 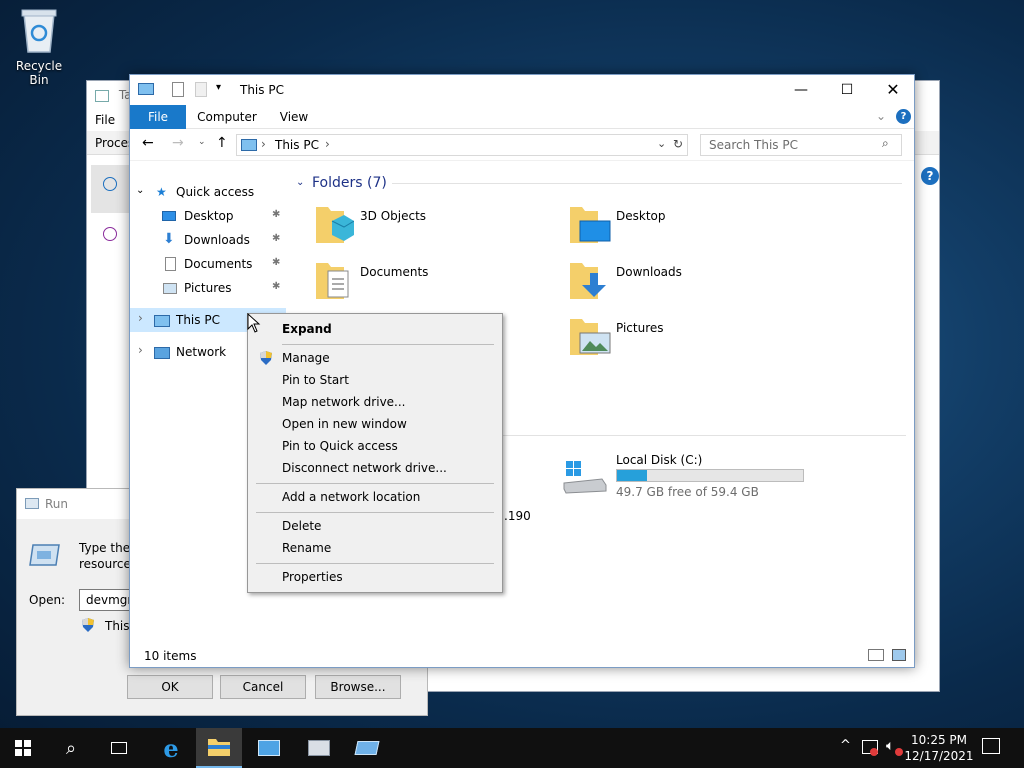 I want to click on pictures-folder-icon, so click(x=590, y=337).